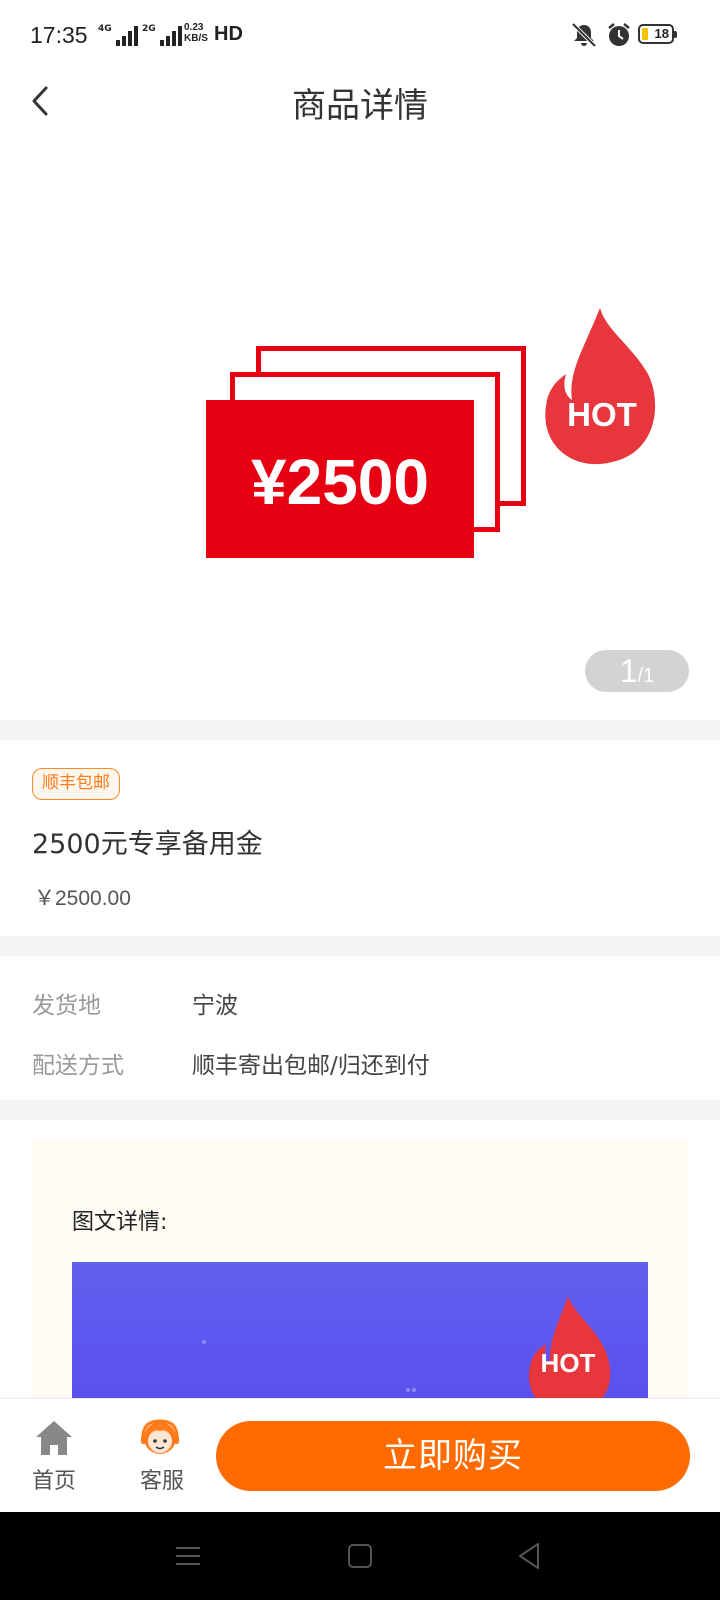 The image size is (720, 1600). Describe the element at coordinates (54, 1456) in the screenshot. I see `home-tab: 首页` at that location.